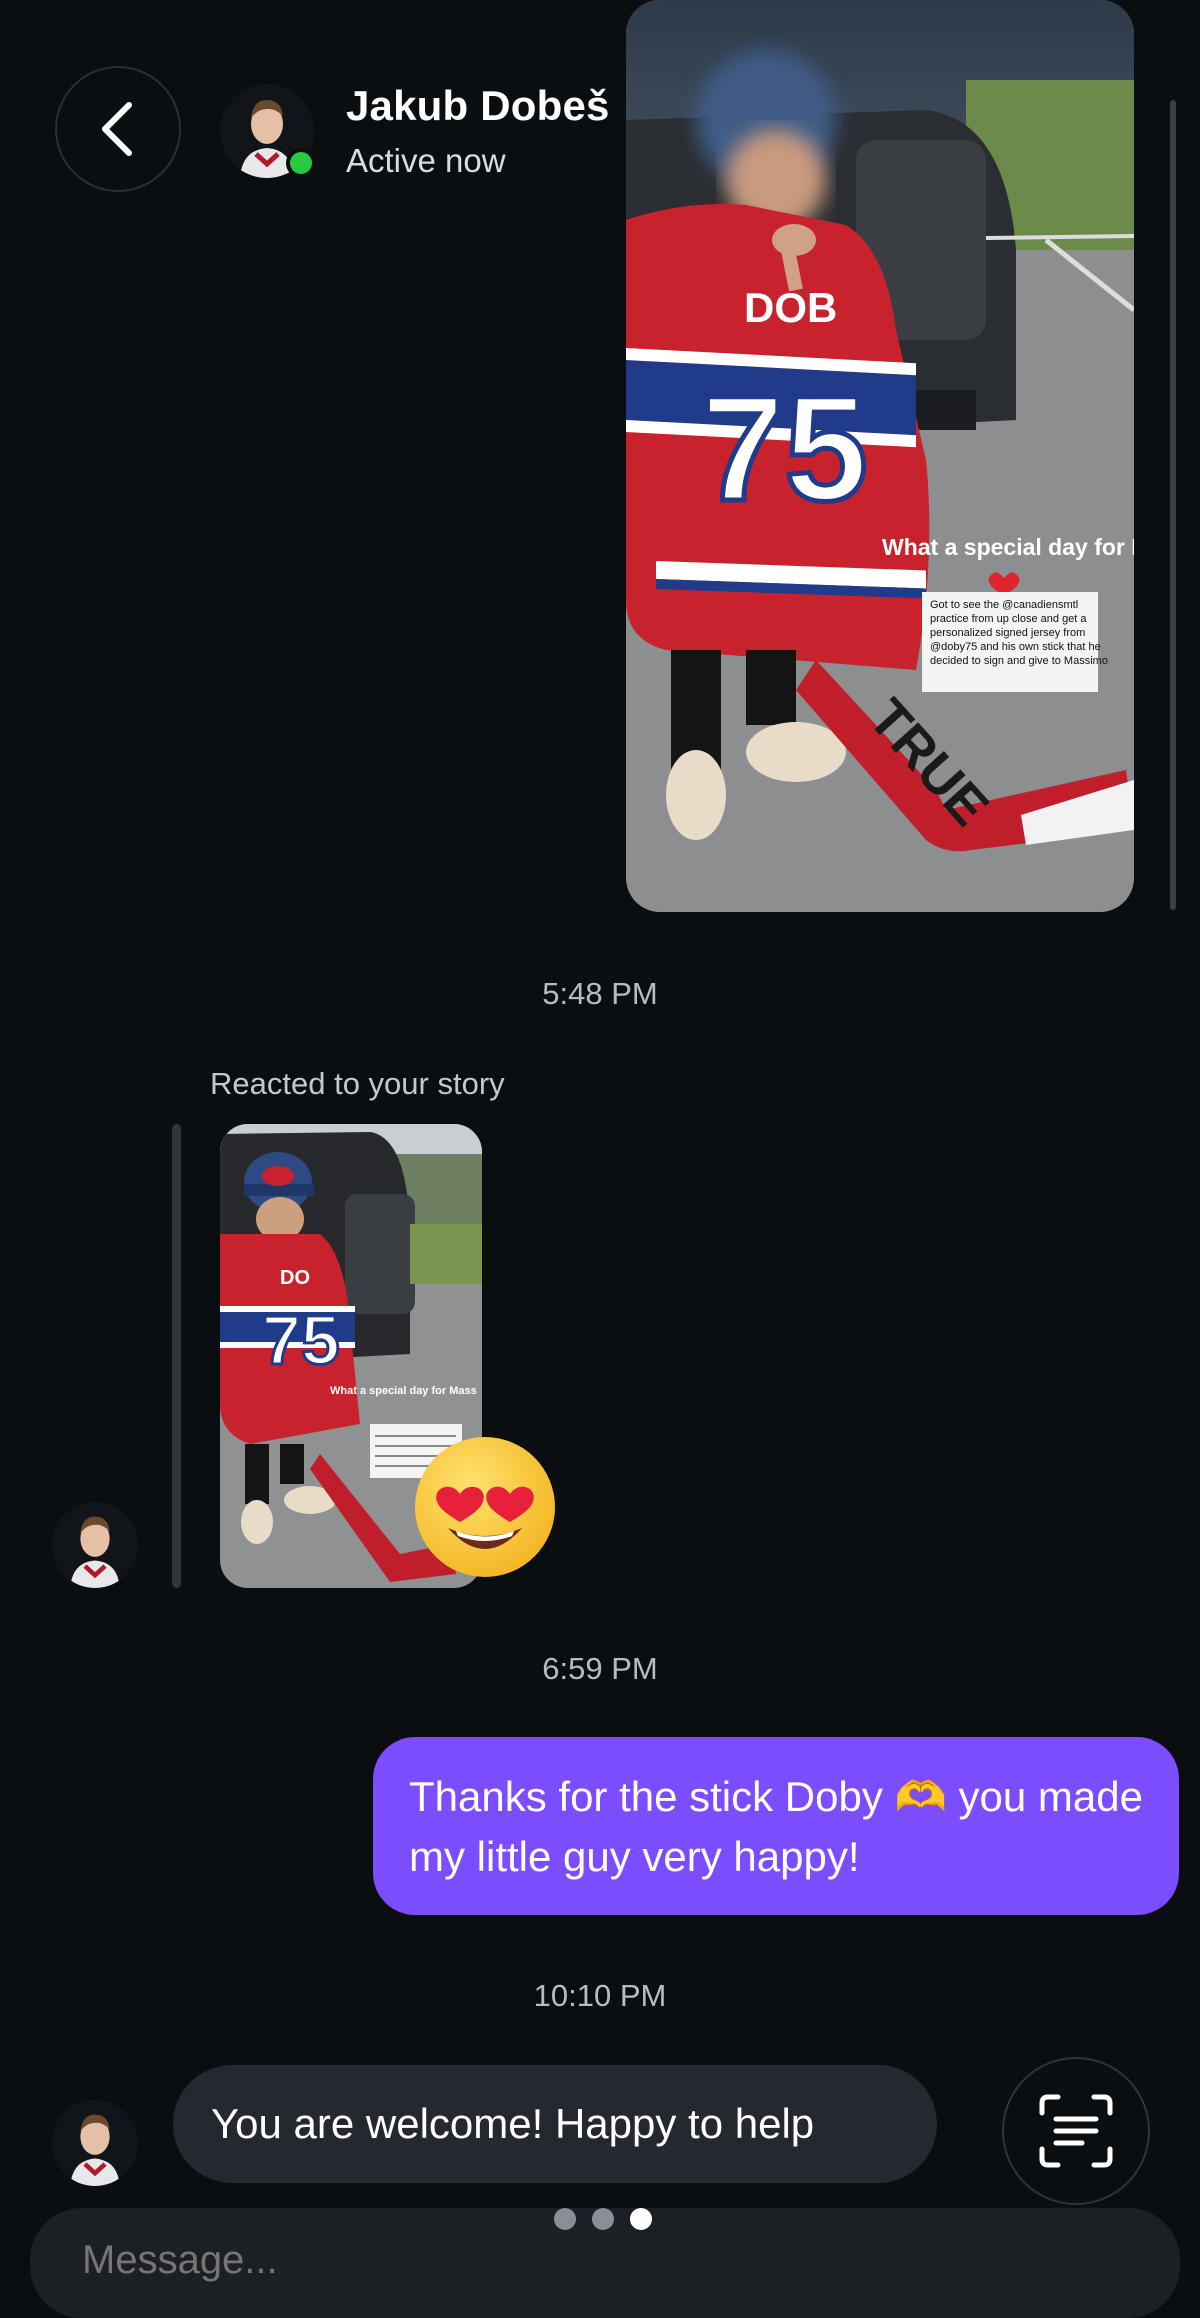  Describe the element at coordinates (301, 163) in the screenshot. I see `online-indicator` at that location.